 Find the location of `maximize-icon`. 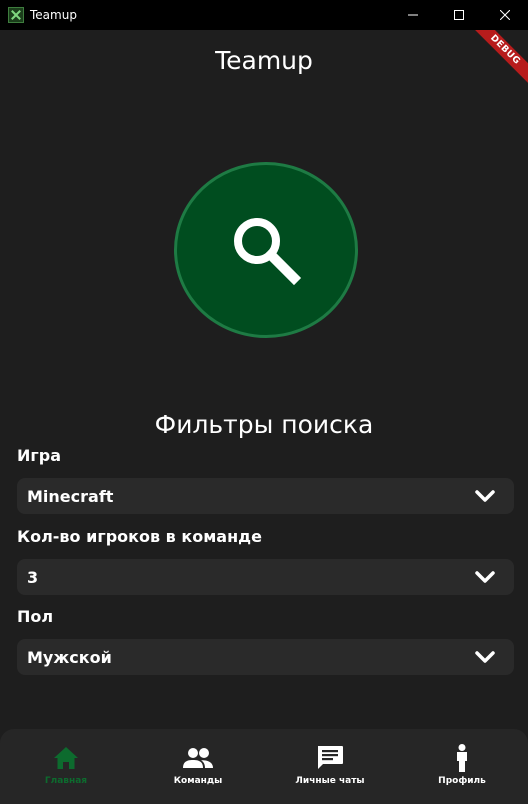

maximize-icon is located at coordinates (459, 15).